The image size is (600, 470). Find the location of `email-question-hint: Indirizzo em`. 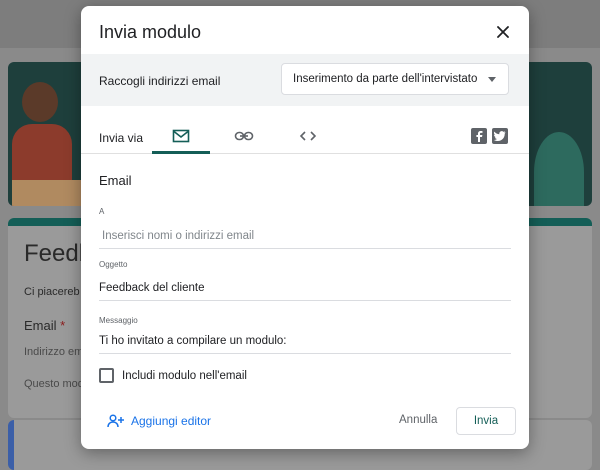

email-question-hint: Indirizzo em is located at coordinates (54, 352).